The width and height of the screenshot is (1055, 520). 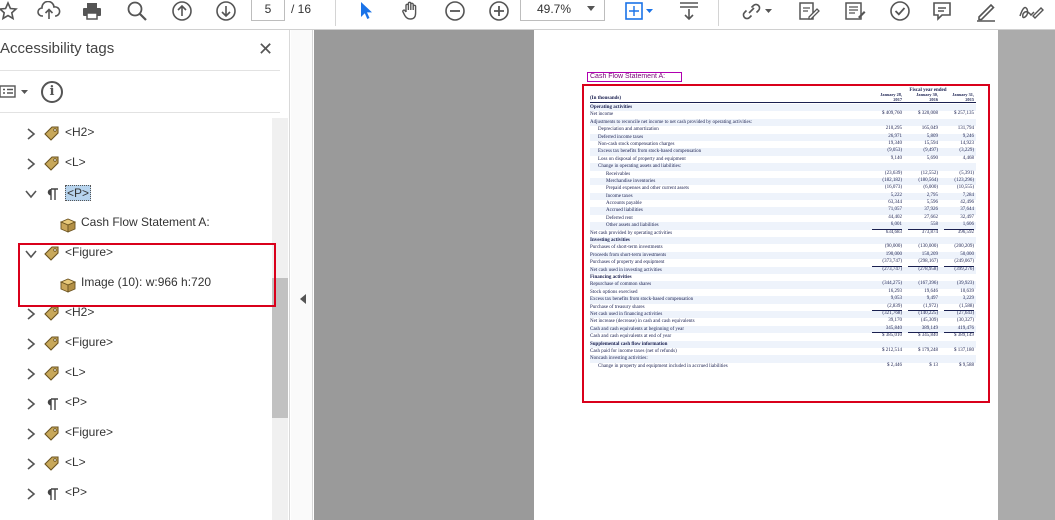 I want to click on check-circle-icon, so click(x=900, y=11).